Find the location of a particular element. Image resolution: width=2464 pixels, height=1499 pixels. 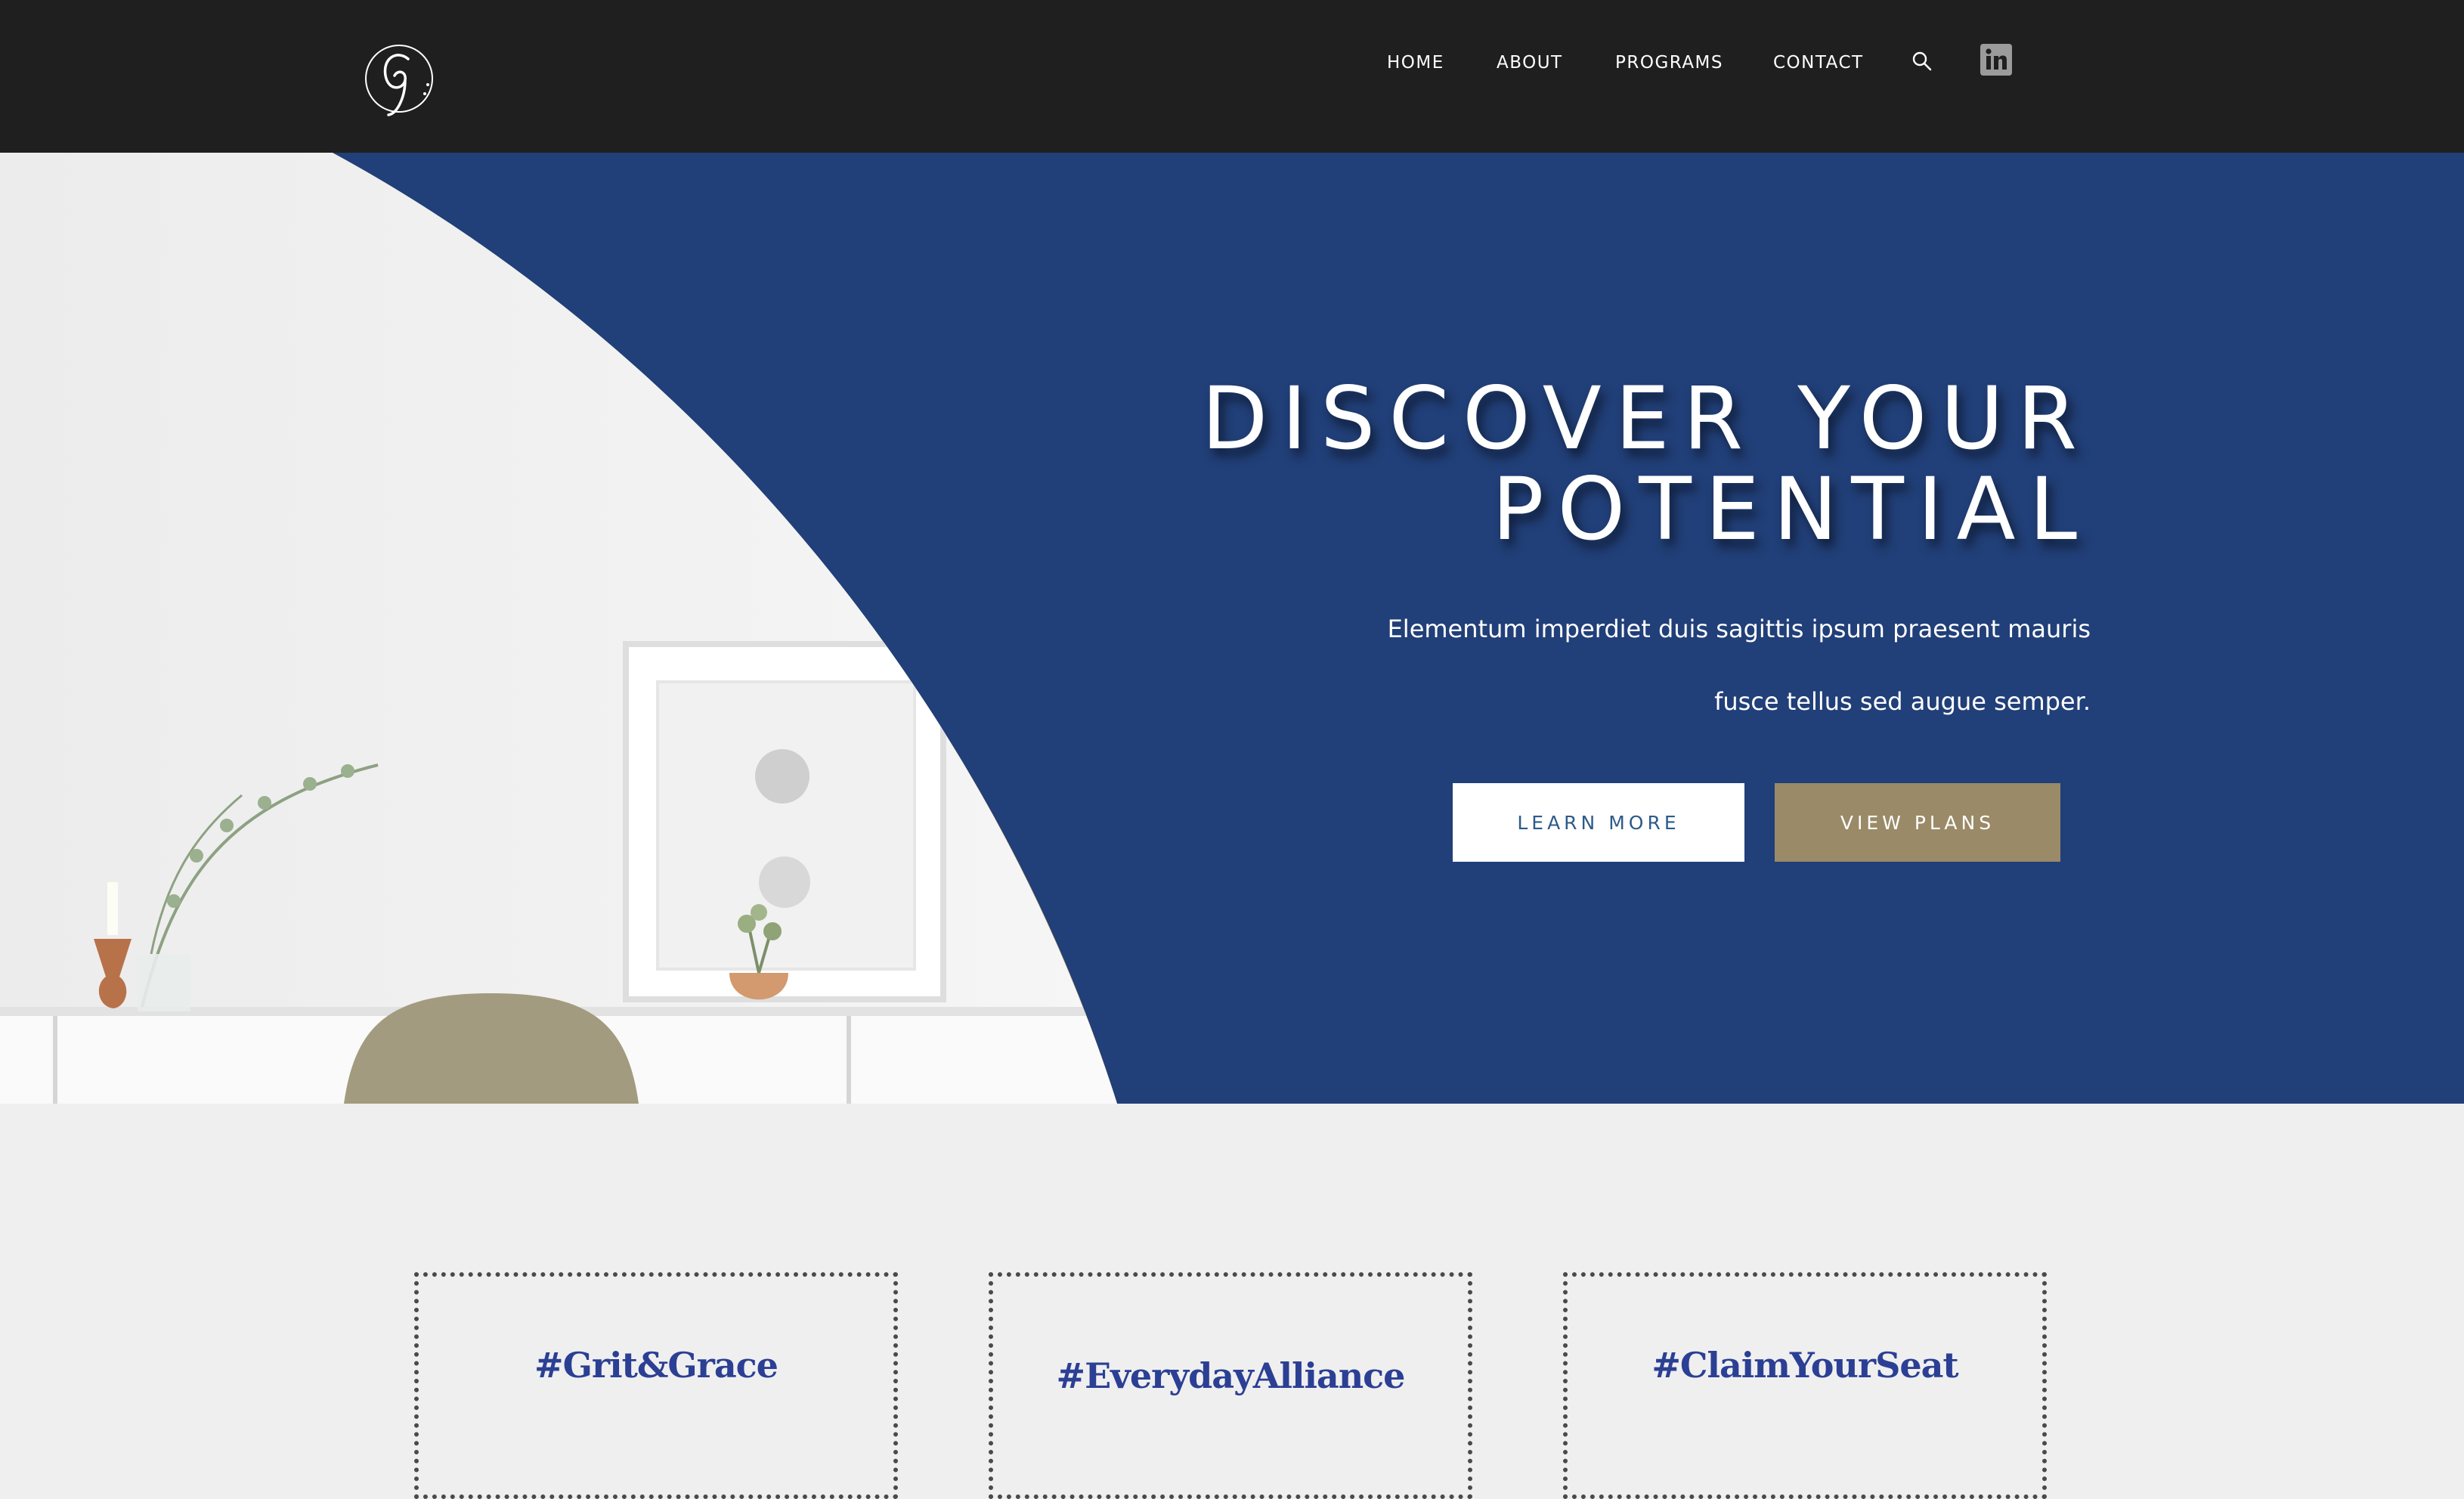

hero-title-line1: DISCOVER YOUR is located at coordinates (1646, 418).